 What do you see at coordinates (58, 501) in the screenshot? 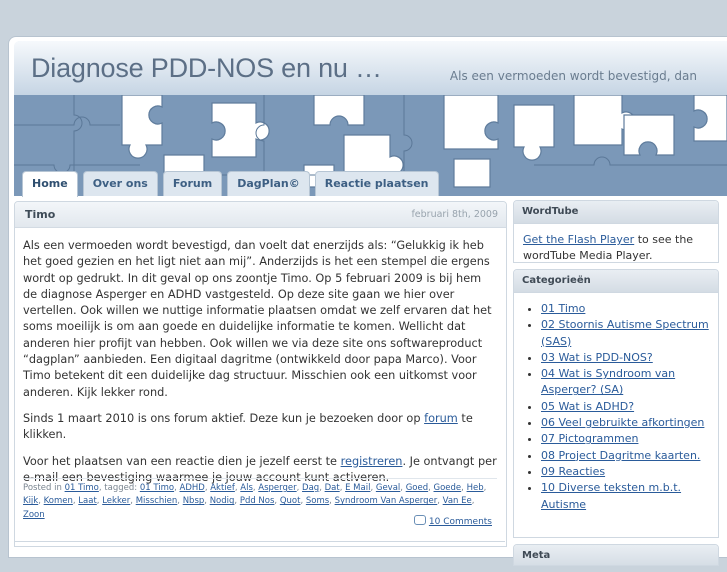
I see `tag-link: Komen` at bounding box center [58, 501].